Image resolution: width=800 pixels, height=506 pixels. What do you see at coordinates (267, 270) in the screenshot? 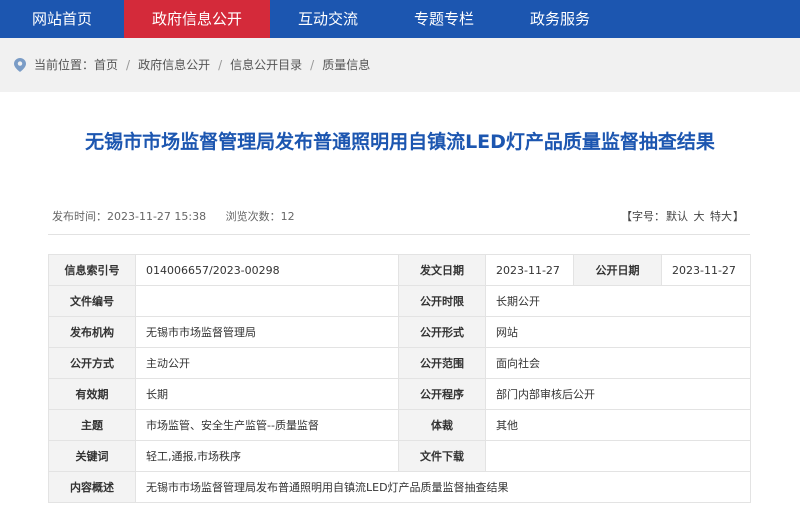
I see `index-no-value: 014006657/2023-00298` at bounding box center [267, 270].